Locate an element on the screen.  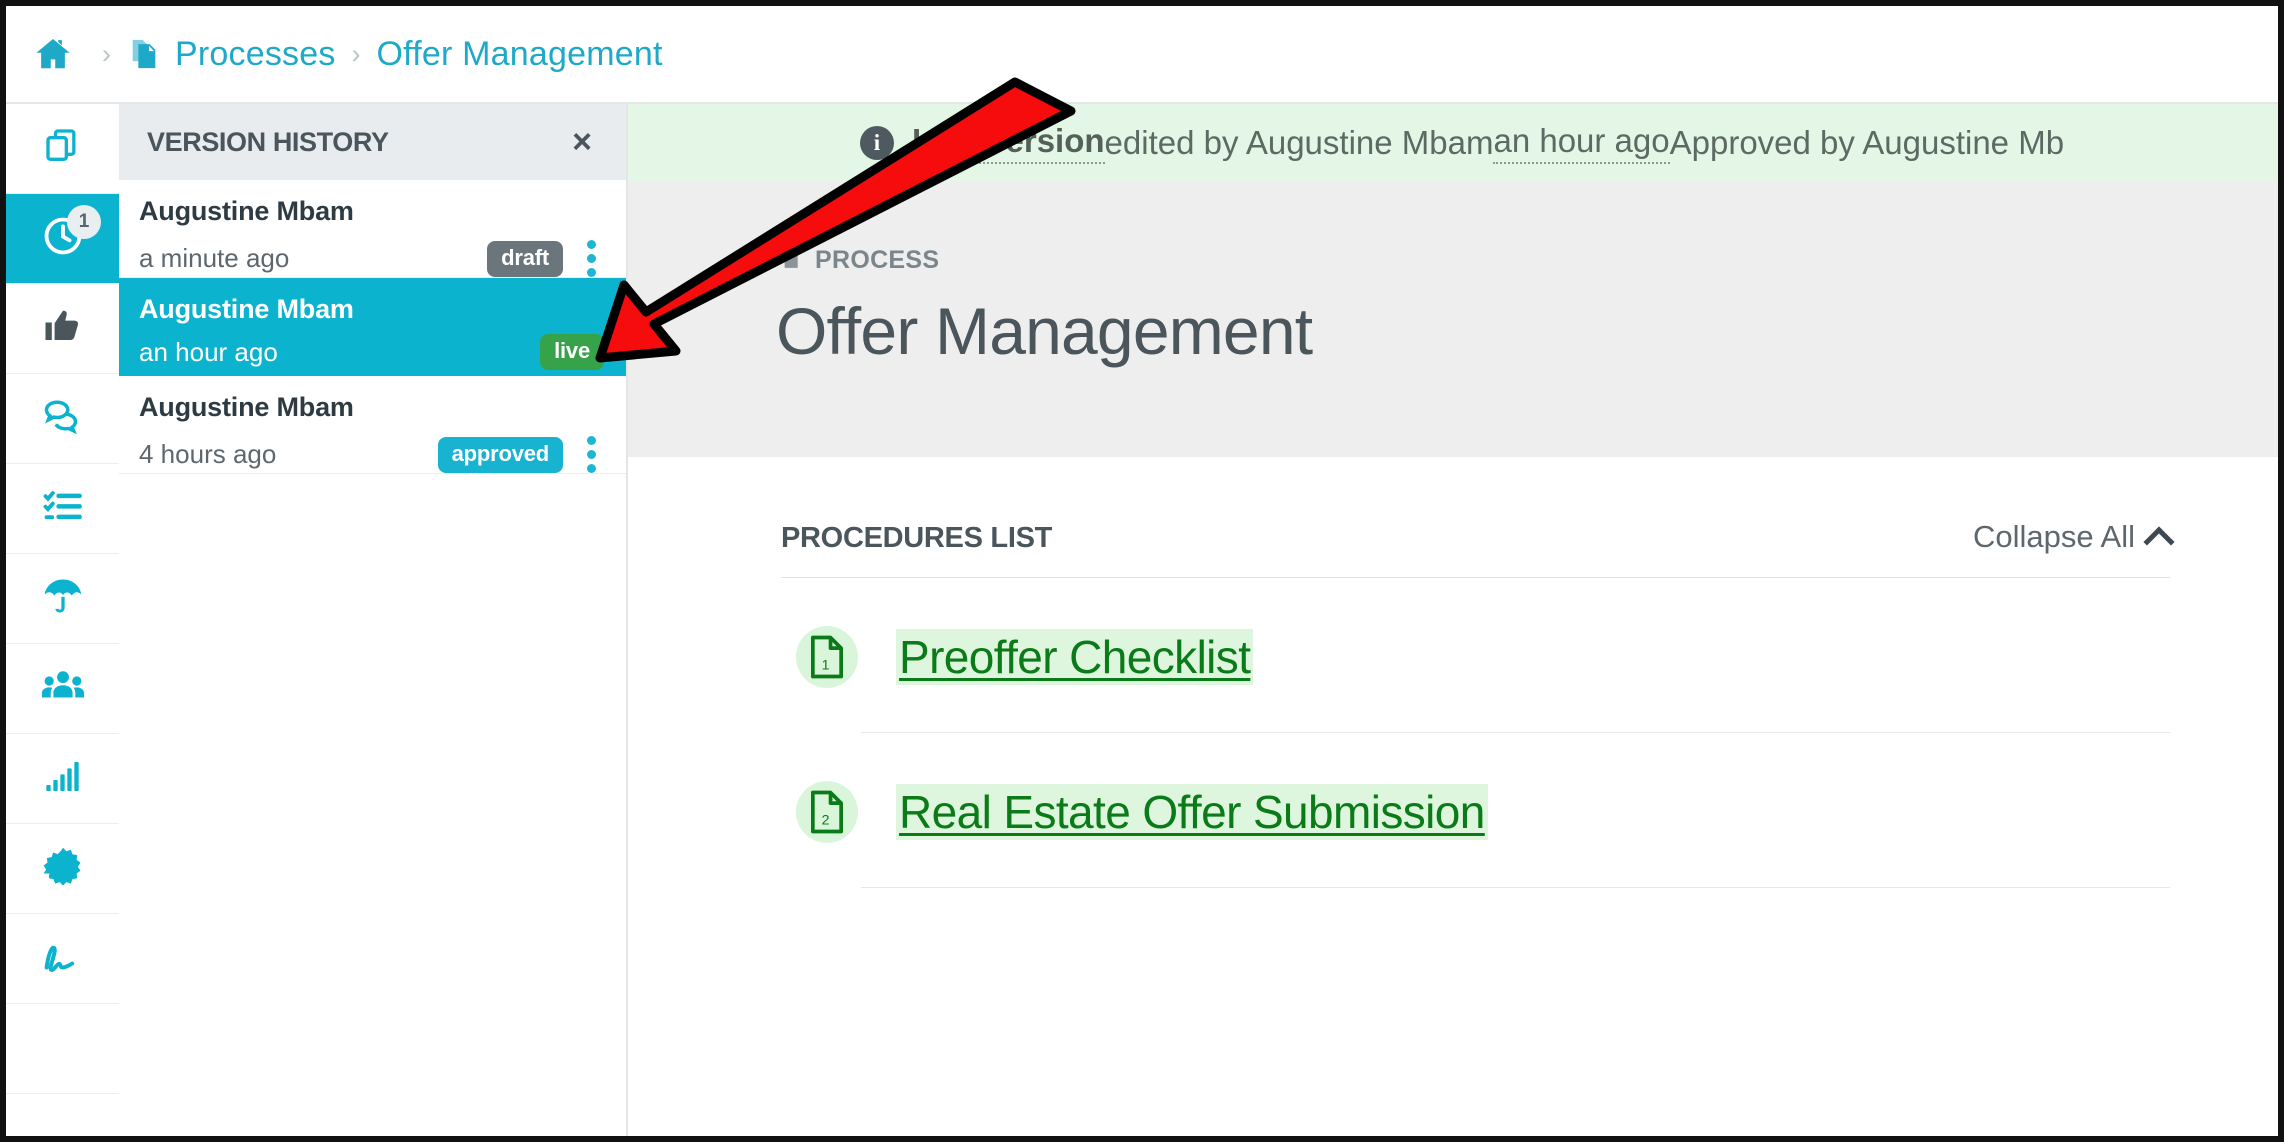
signature-icon is located at coordinates (63, 958).